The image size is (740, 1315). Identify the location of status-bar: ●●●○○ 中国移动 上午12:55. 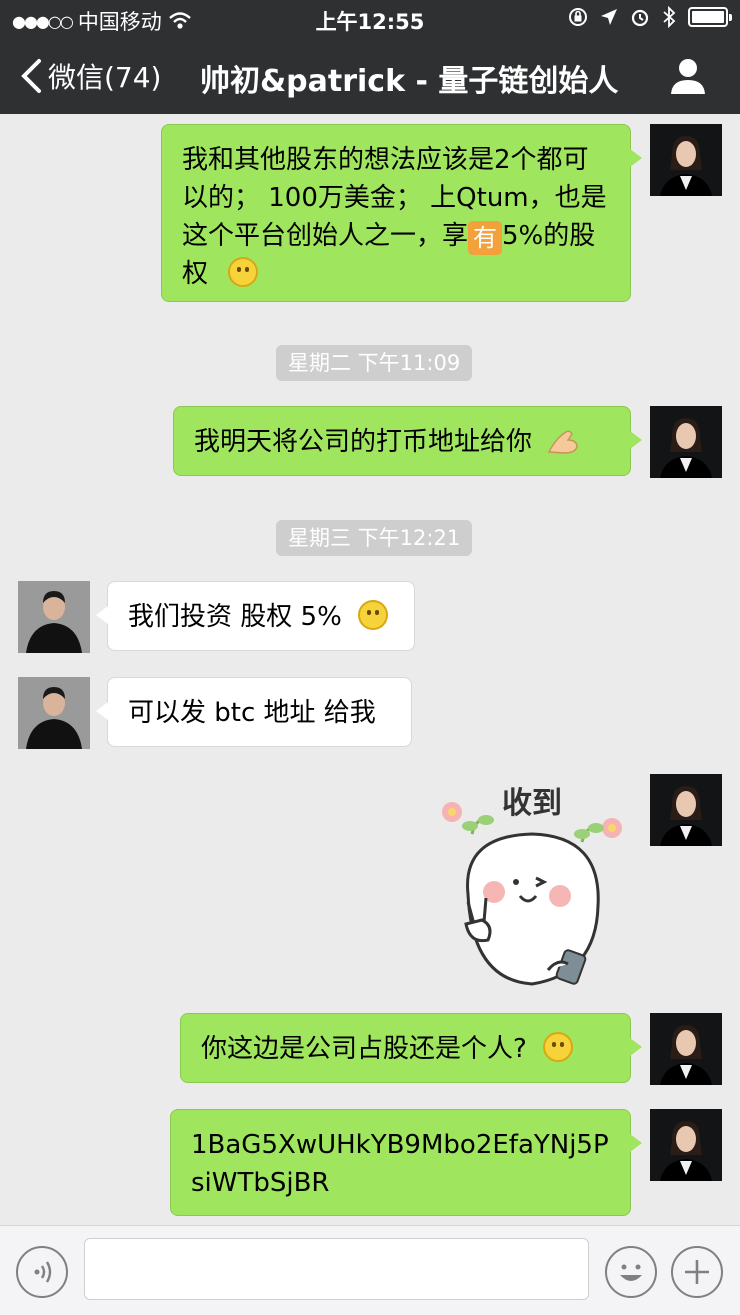
(370, 20).